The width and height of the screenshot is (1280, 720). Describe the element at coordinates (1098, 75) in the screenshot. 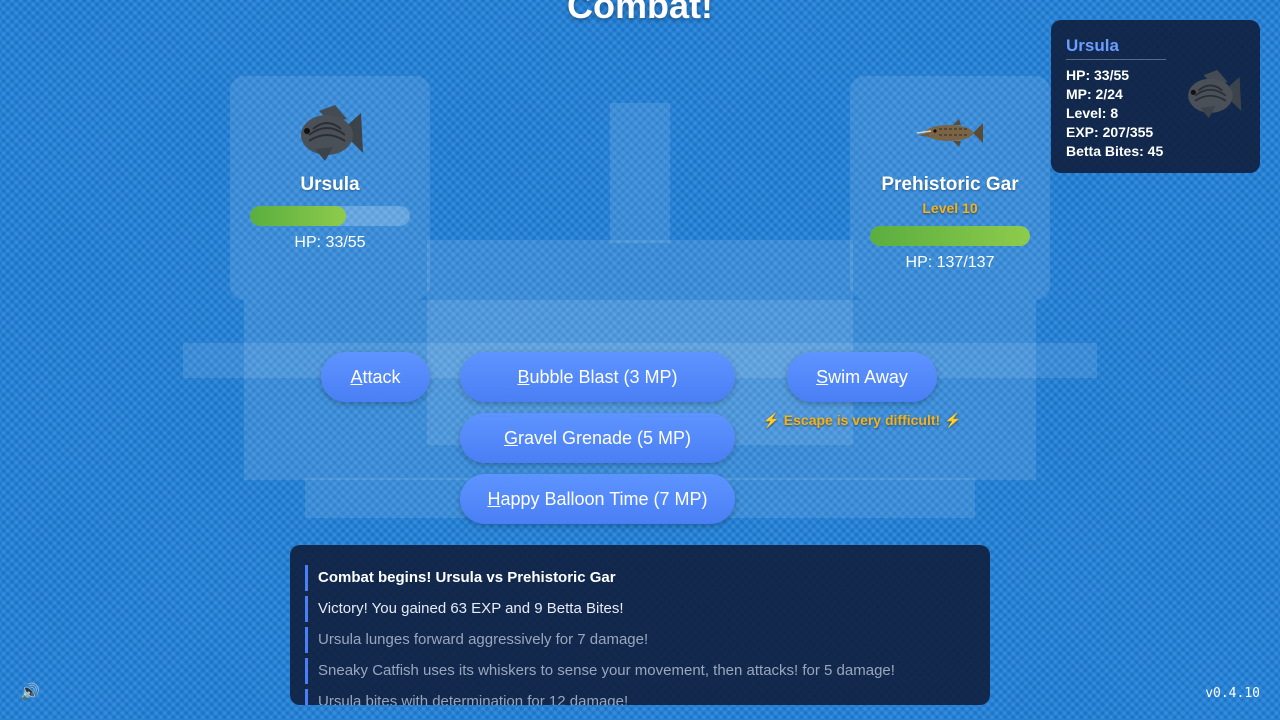

I see `status-hp: HP: 33/55` at that location.